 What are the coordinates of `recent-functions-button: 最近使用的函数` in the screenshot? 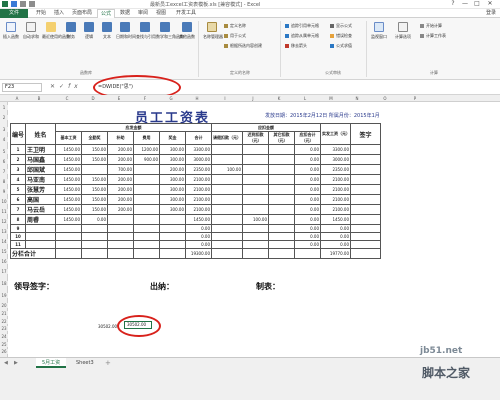 It's located at (56, 31).